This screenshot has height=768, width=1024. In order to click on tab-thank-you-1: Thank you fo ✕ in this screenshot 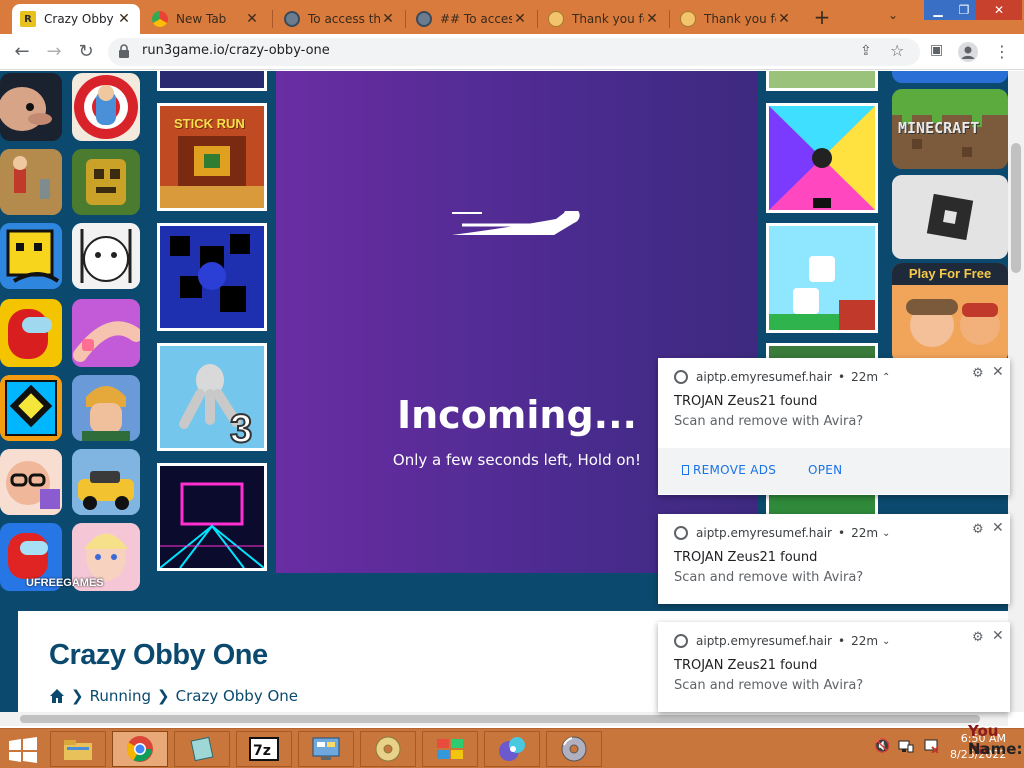, I will do `click(604, 19)`.